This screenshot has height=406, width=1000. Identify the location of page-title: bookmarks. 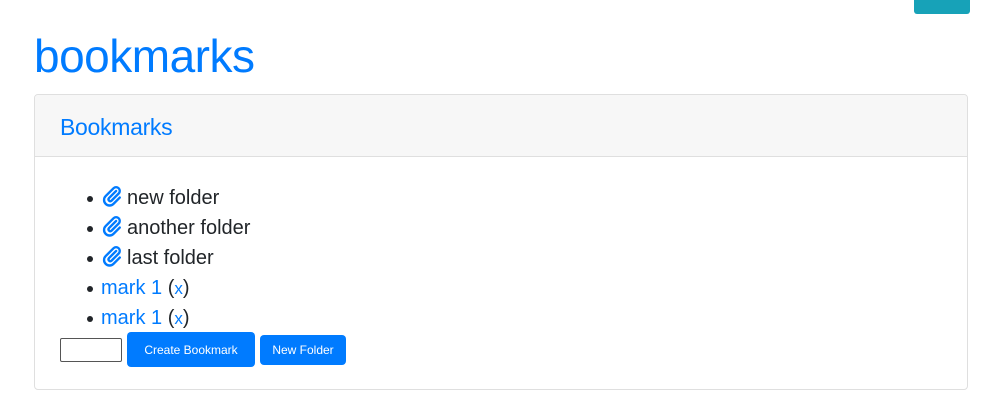
(144, 56).